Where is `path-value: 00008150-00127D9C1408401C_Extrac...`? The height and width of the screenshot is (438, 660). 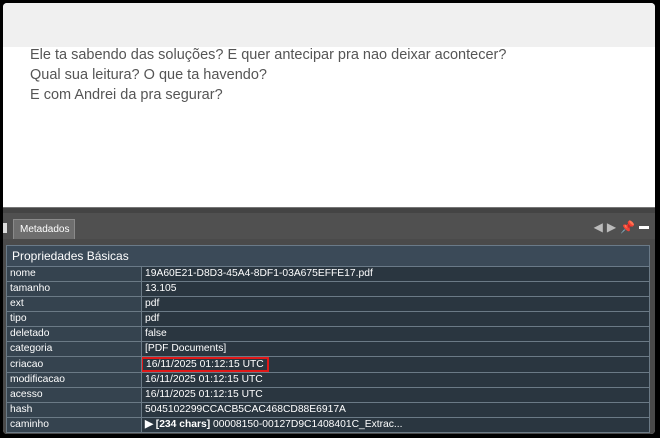 path-value: 00008150-00127D9C1408401C_Extrac... is located at coordinates (306, 424).